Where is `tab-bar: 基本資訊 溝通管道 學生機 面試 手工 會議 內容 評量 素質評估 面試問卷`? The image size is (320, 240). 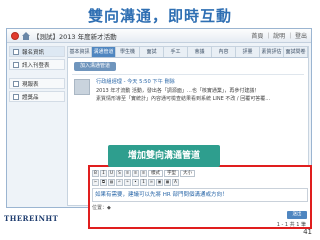
tab-bar: 基本資訊 溝通管道 學生機 面試 手工 會議 內容 評量 素質評估 面試問卷 is located at coordinates (188, 52).